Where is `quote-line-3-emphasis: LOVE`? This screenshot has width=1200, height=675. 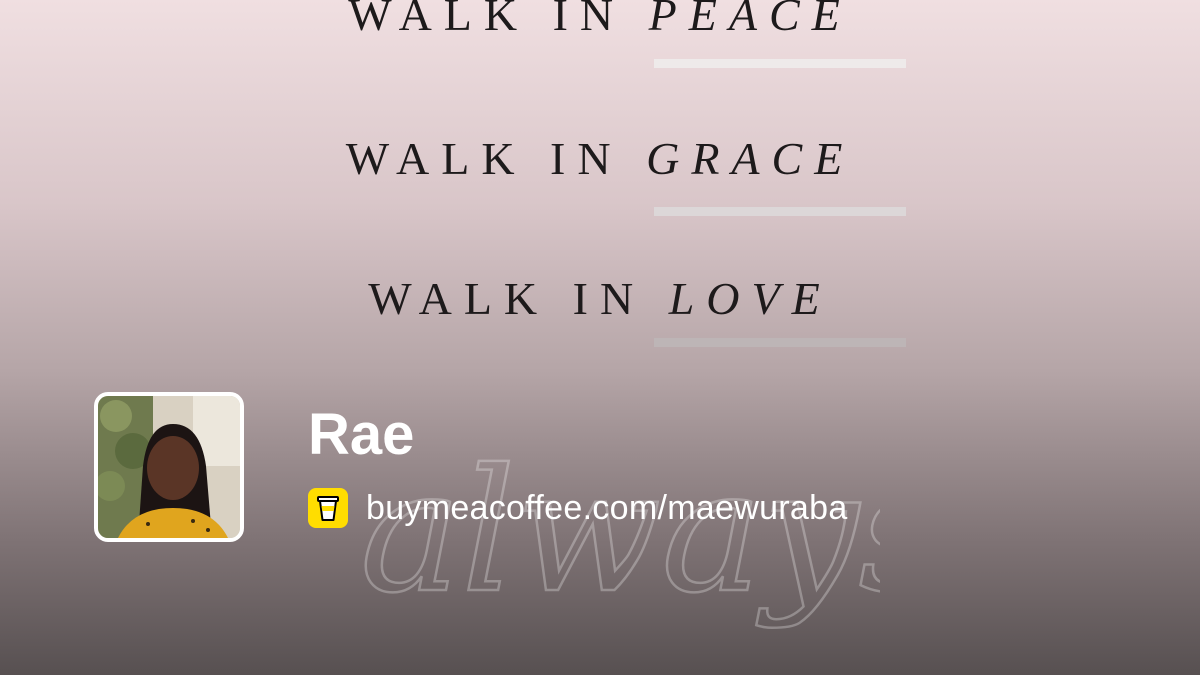
quote-line-3-emphasis: LOVE is located at coordinates (750, 298).